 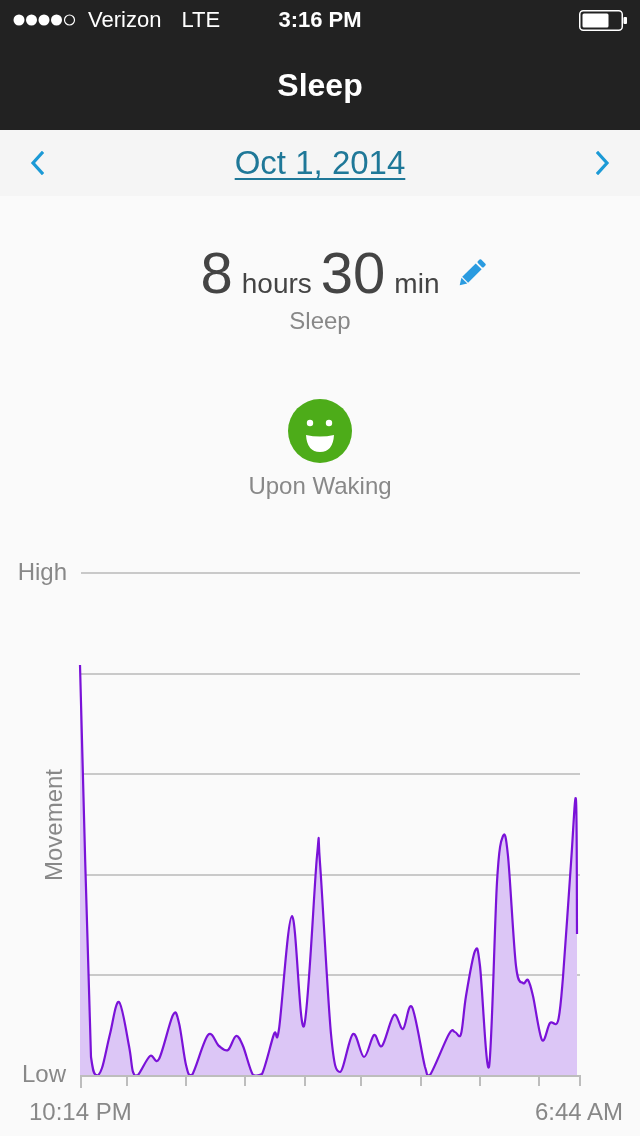 What do you see at coordinates (353, 273) in the screenshot?
I see `minutes-value: 30` at bounding box center [353, 273].